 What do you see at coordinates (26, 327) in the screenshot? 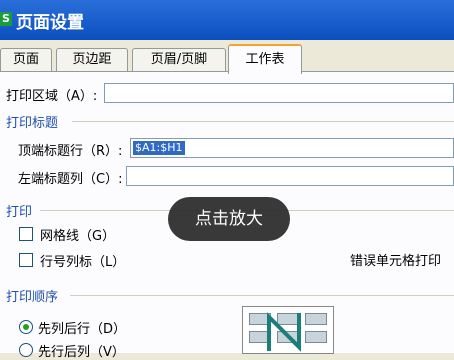
I see `order-down-then-over-radio` at bounding box center [26, 327].